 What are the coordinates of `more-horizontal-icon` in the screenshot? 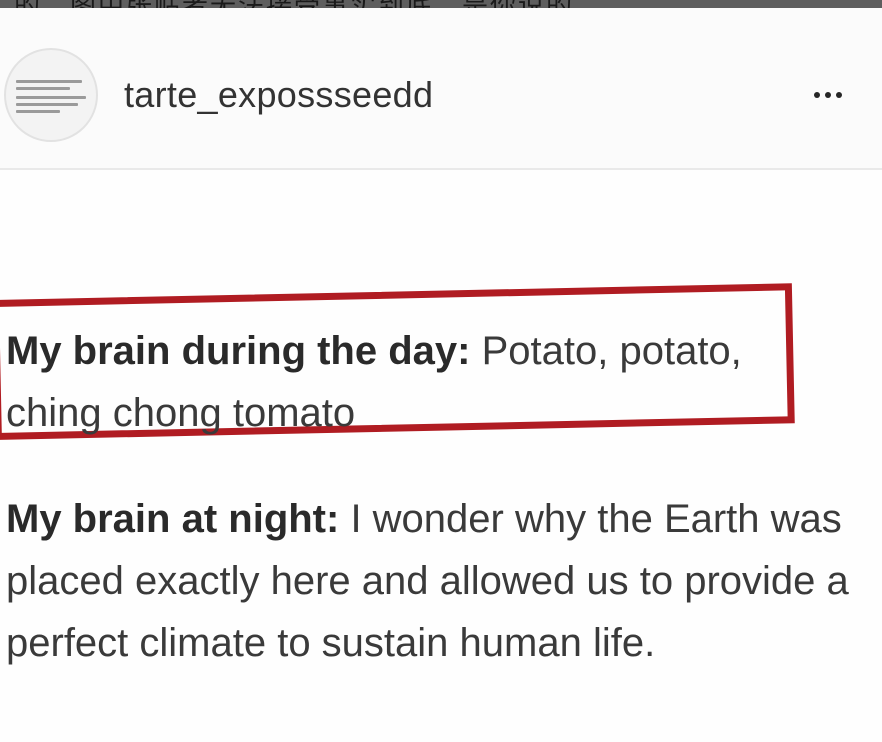 It's located at (817, 95).